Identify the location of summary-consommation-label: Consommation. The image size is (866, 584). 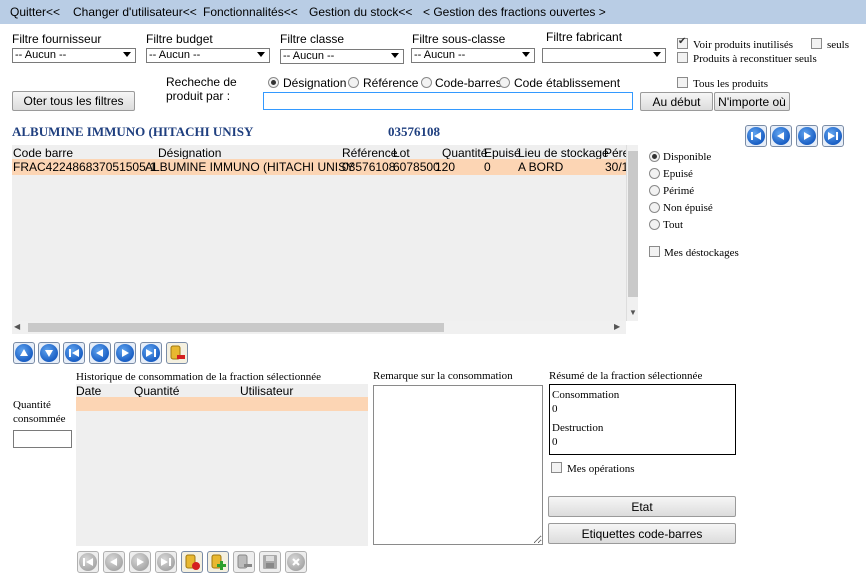
(586, 395).